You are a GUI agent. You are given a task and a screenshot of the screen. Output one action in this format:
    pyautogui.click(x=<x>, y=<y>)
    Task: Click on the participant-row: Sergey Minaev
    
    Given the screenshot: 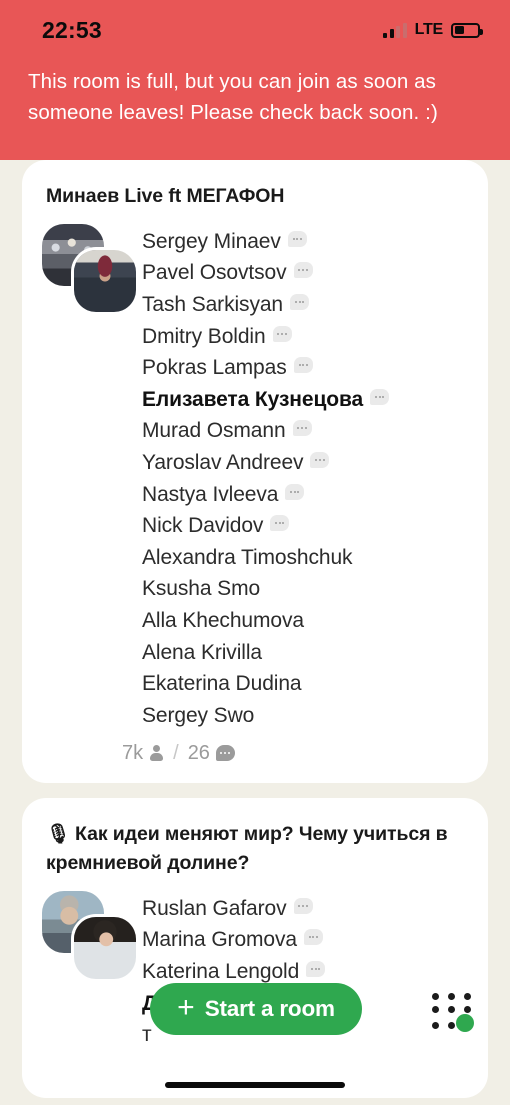 What is the action you would take?
    pyautogui.click(x=315, y=242)
    